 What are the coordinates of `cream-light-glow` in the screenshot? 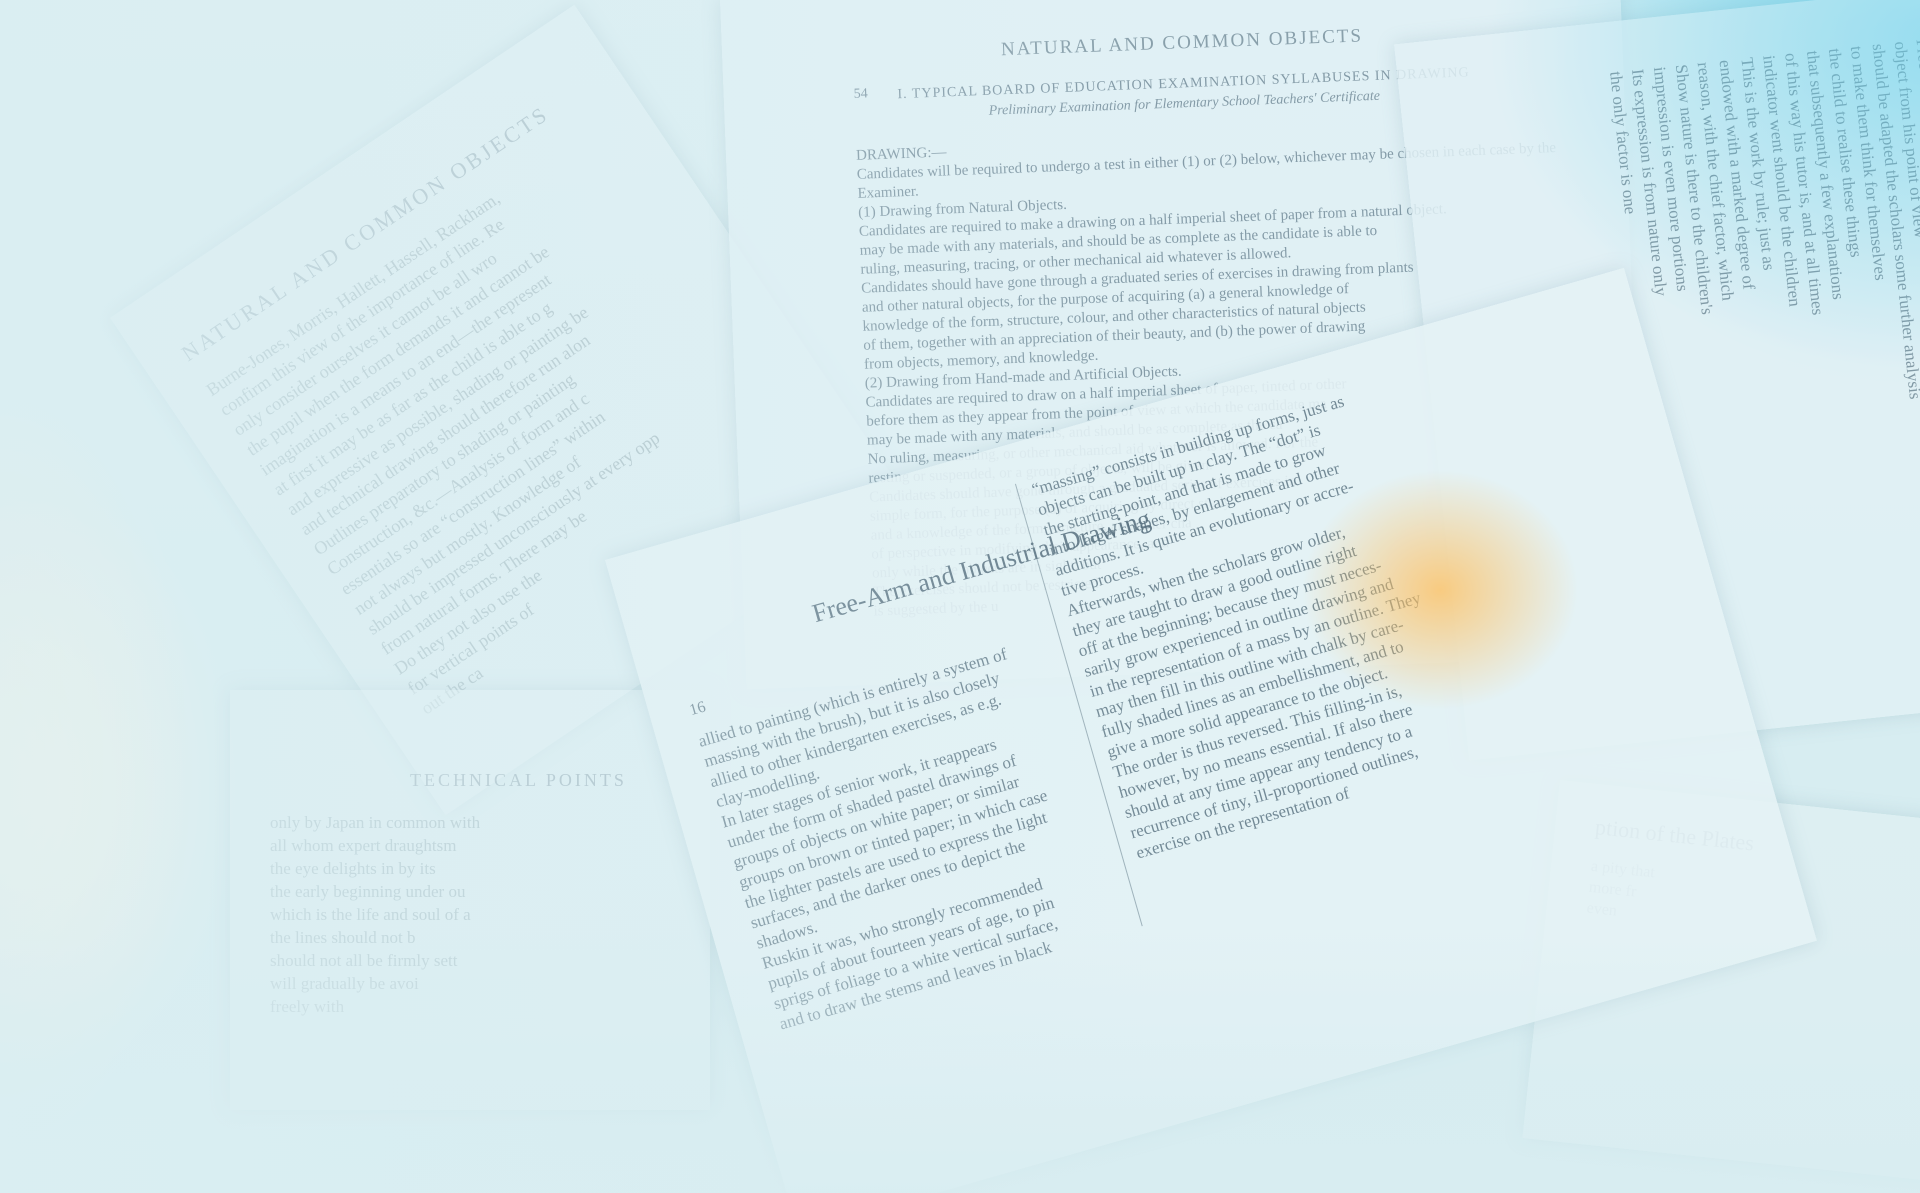 It's located at (120, 790).